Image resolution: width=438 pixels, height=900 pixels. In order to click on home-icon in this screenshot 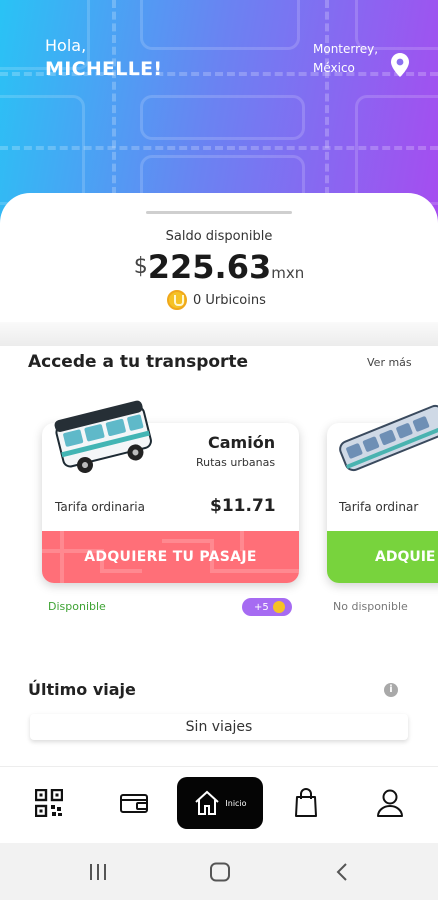, I will do `click(207, 802)`.